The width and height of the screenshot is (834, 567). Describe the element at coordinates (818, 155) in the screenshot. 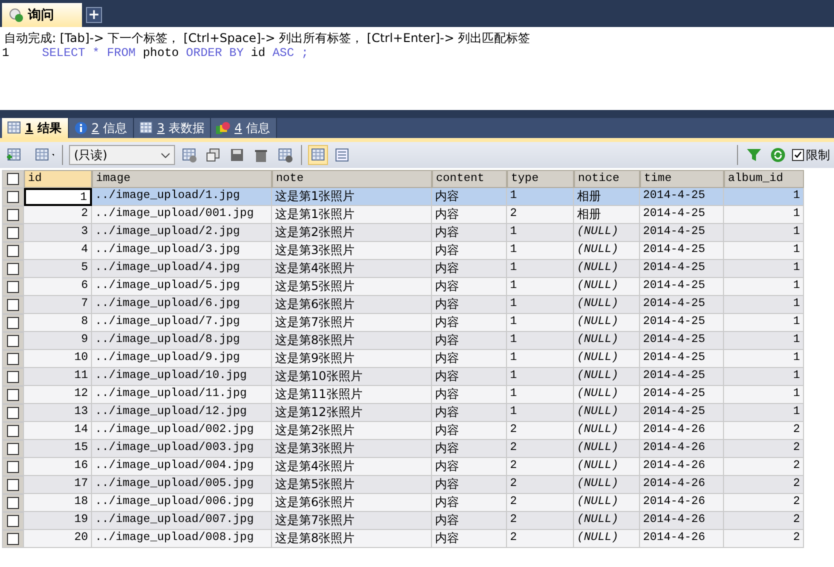

I see `limit-label: 限制` at that location.